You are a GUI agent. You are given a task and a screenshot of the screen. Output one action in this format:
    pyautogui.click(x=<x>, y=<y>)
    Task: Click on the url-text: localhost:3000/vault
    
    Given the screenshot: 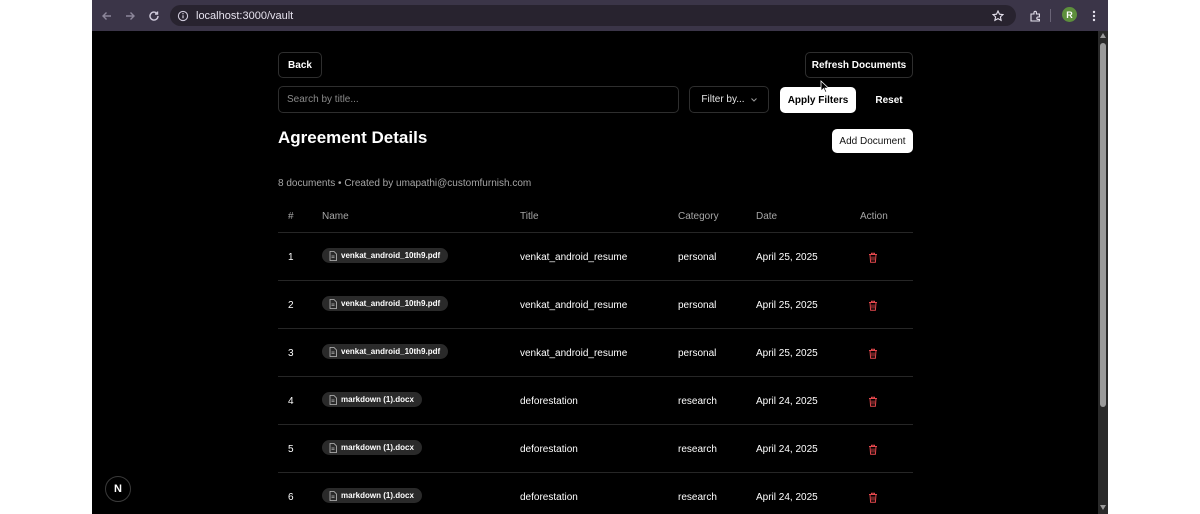 What is the action you would take?
    pyautogui.click(x=245, y=16)
    